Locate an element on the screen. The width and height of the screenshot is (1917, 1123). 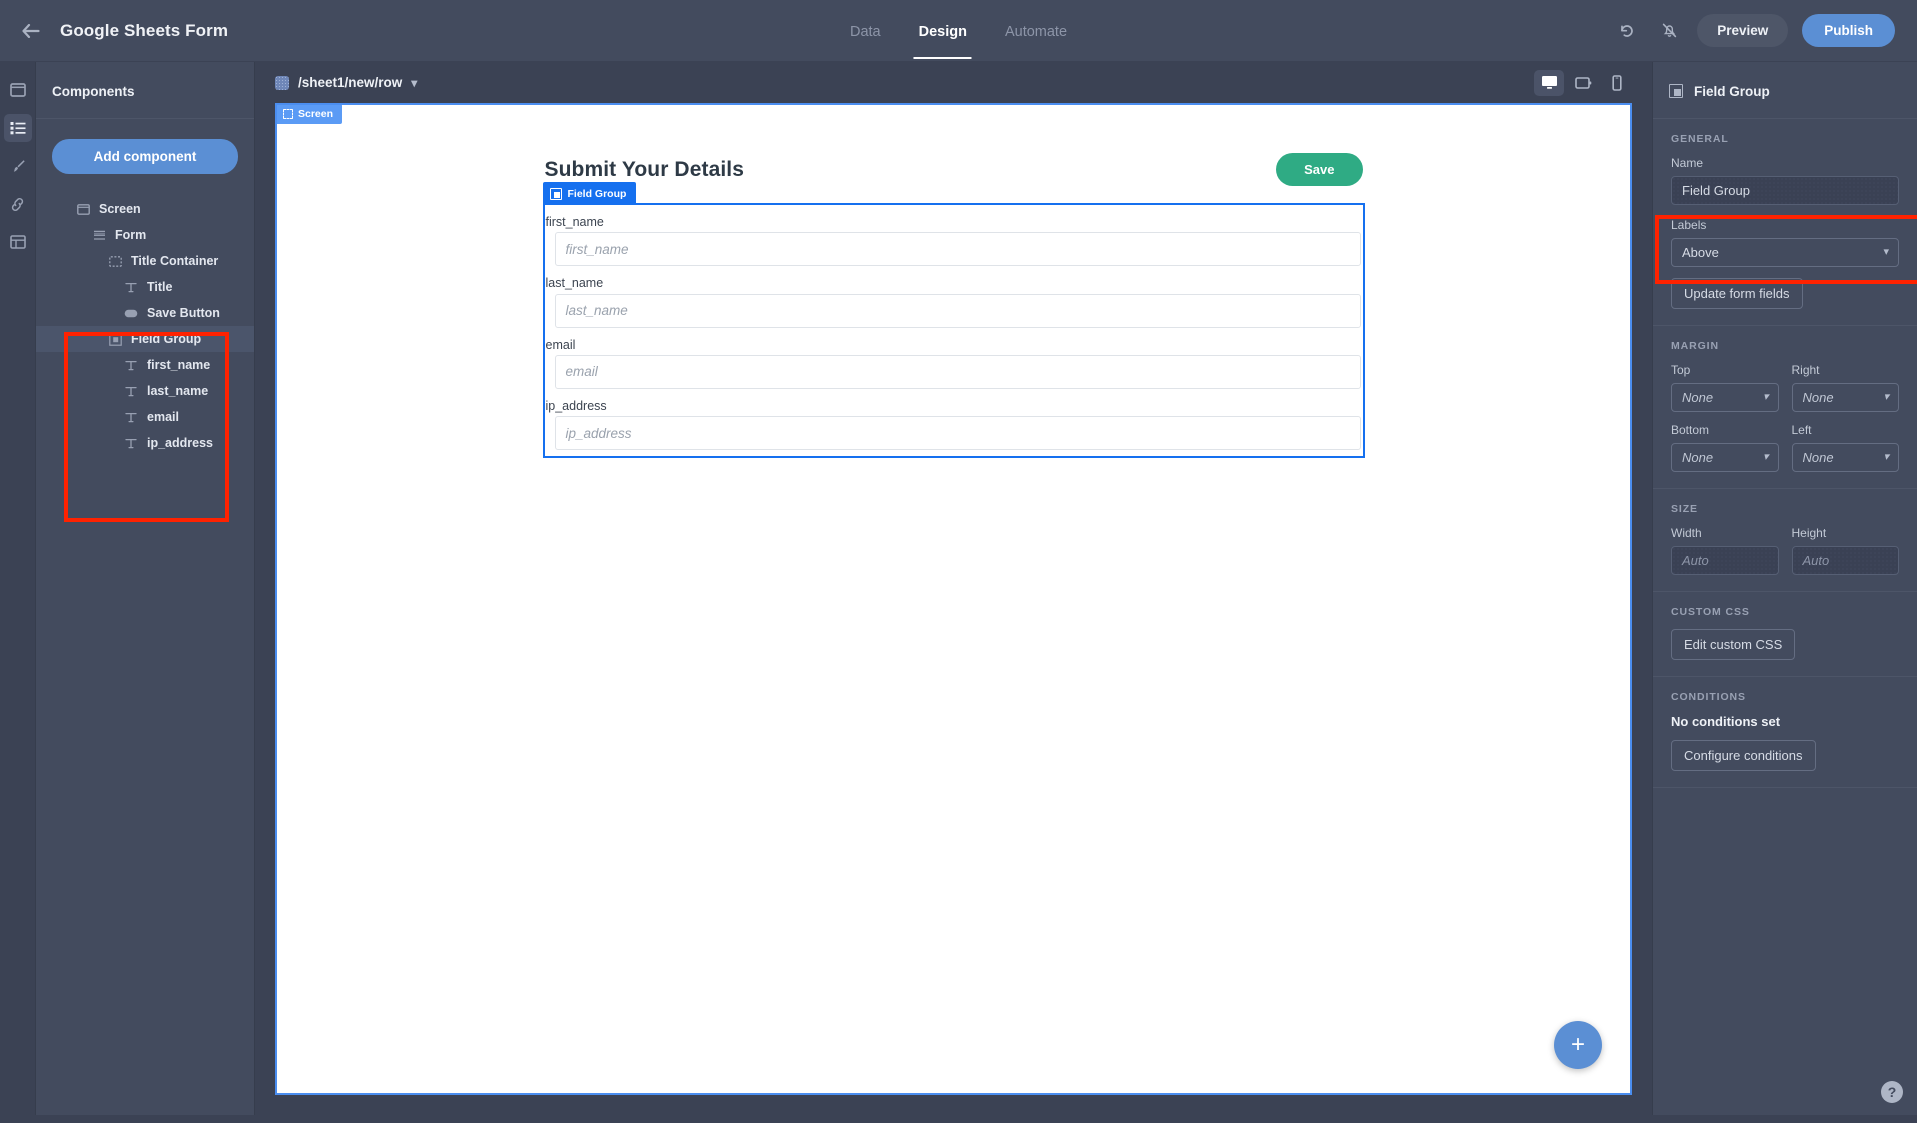
field-placeholder: ip_address is located at coordinates (598, 433).